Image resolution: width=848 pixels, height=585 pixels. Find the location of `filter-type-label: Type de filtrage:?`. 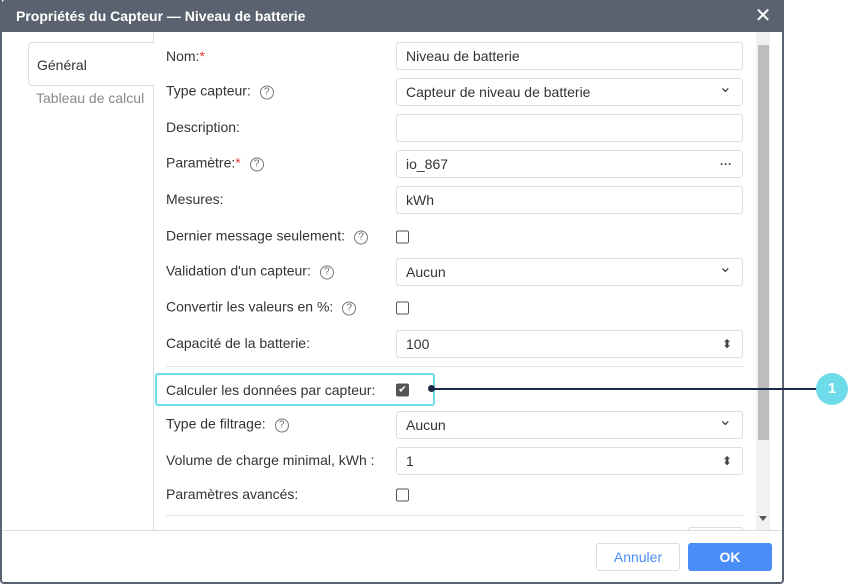

filter-type-label: Type de filtrage:? is located at coordinates (227, 424).